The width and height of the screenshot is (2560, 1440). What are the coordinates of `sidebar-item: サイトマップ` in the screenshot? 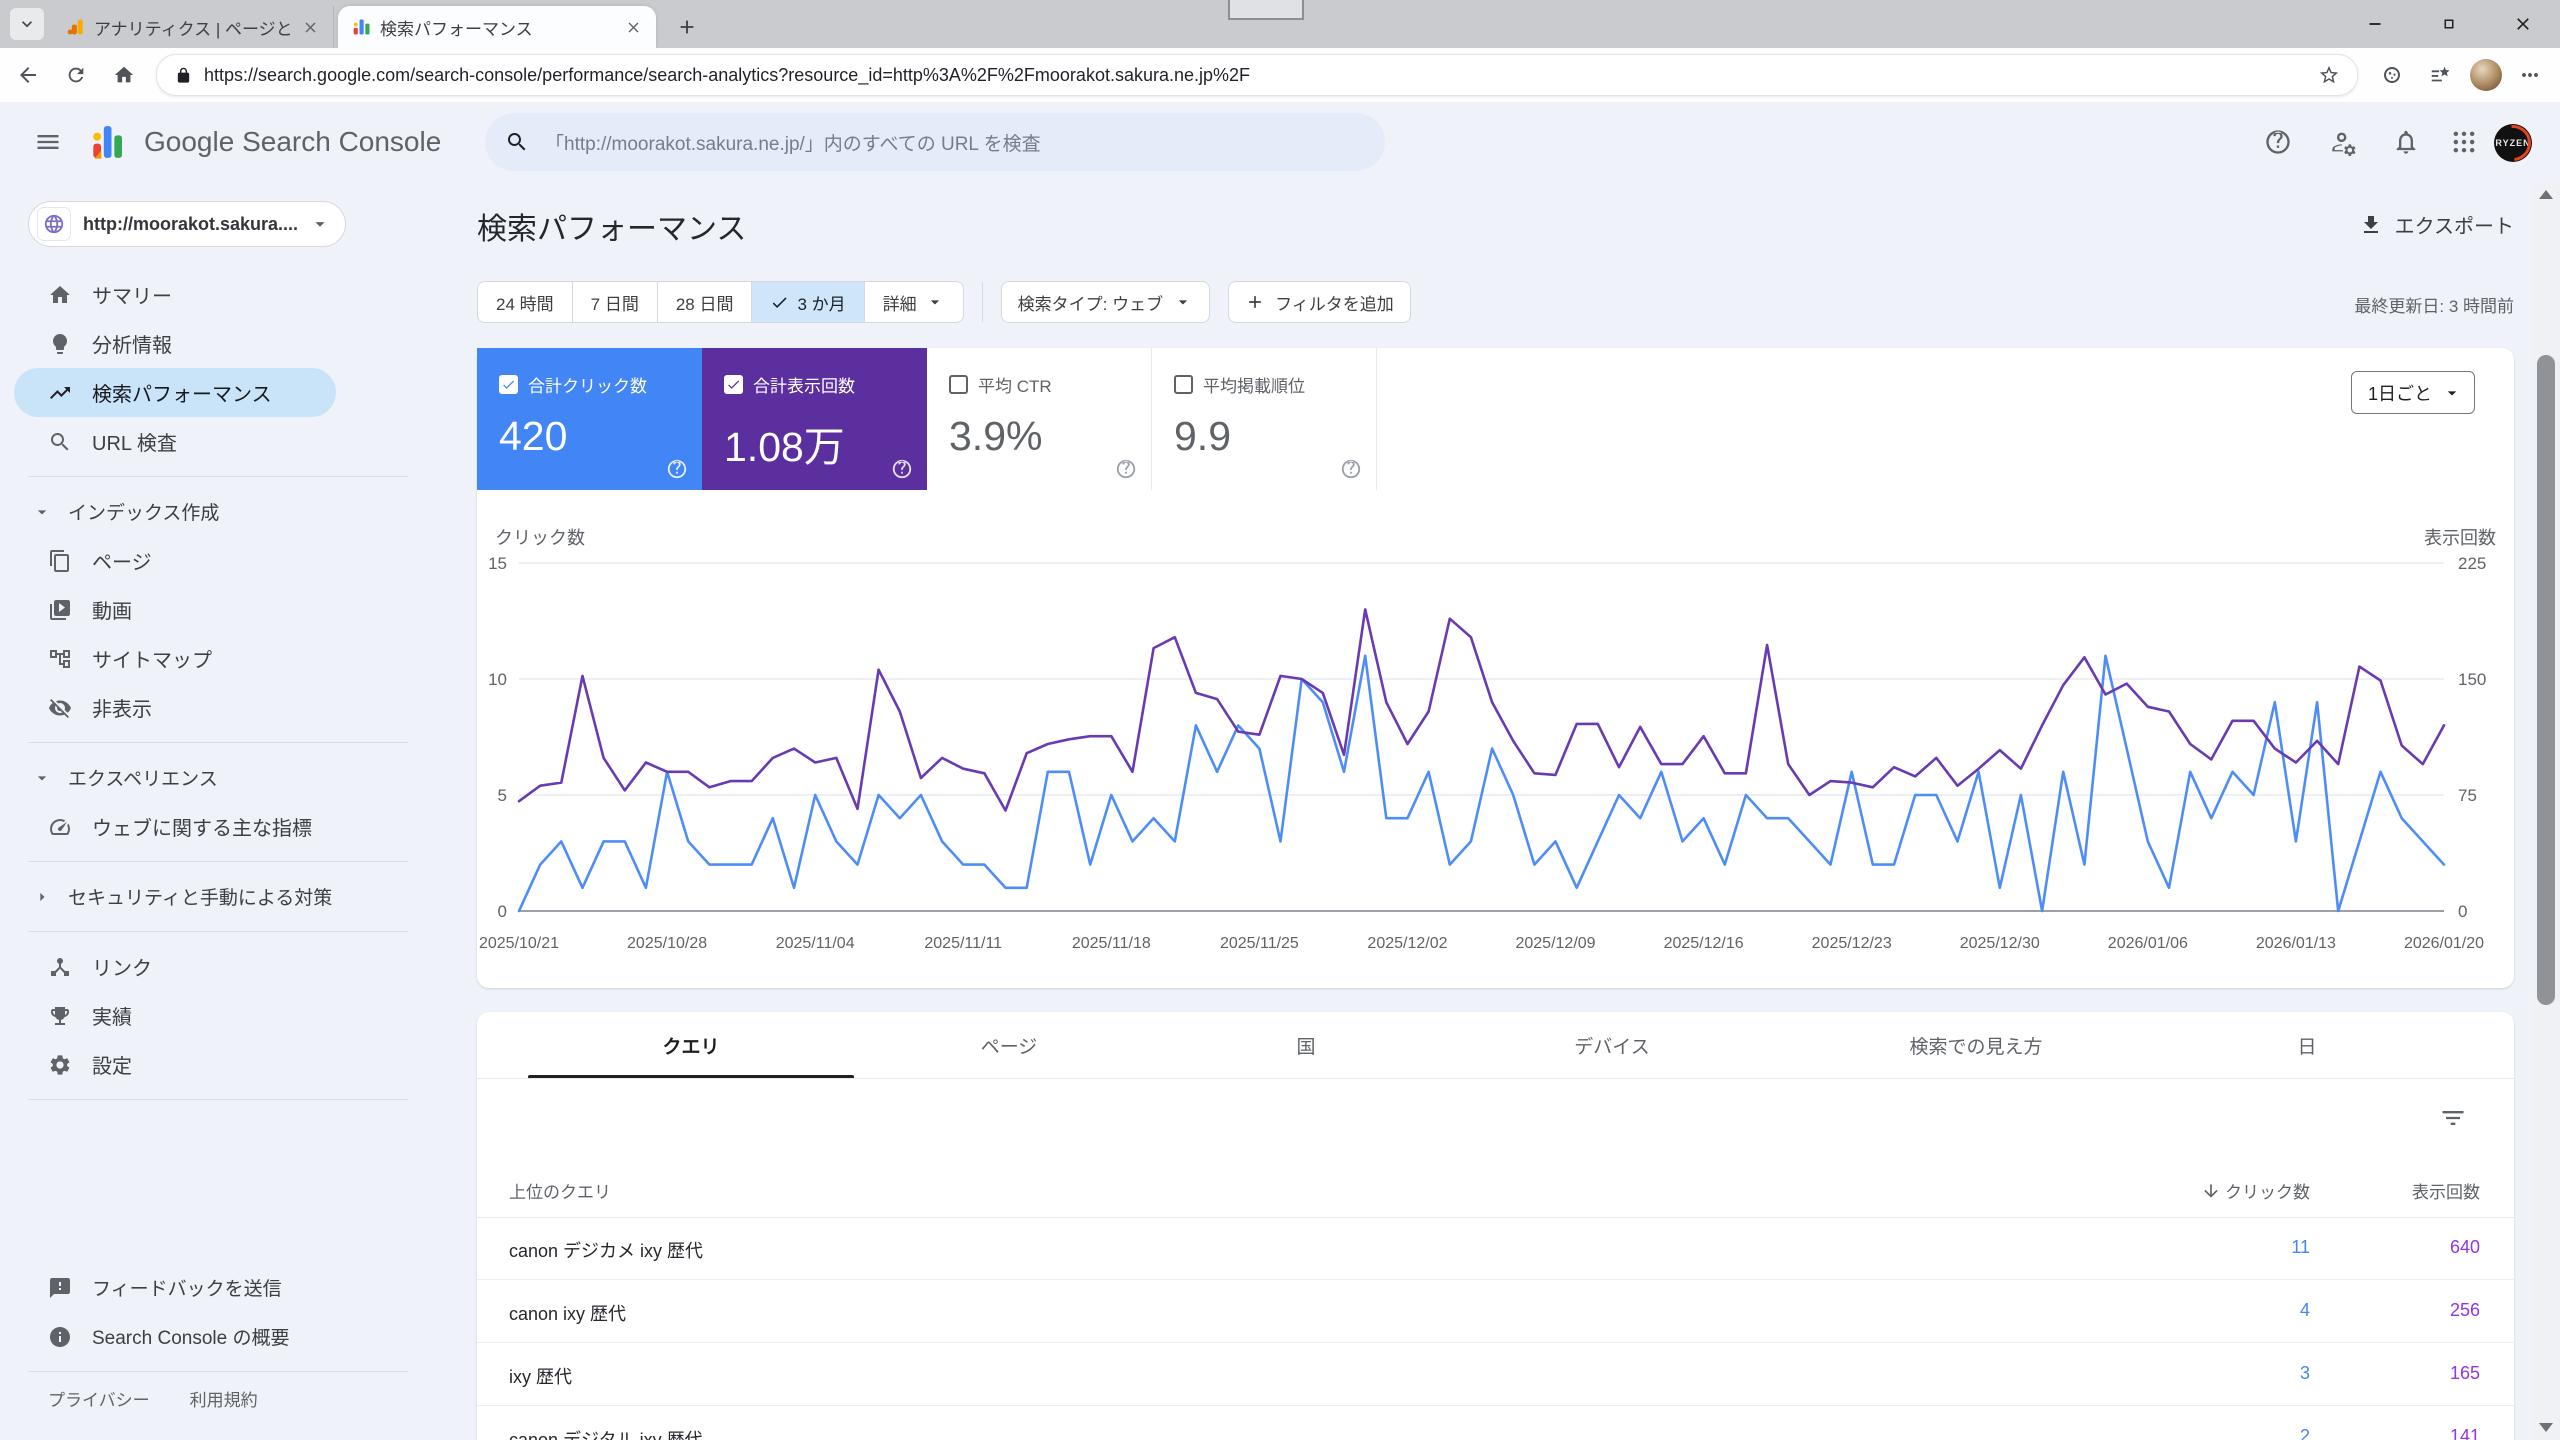 It's located at (218, 658).